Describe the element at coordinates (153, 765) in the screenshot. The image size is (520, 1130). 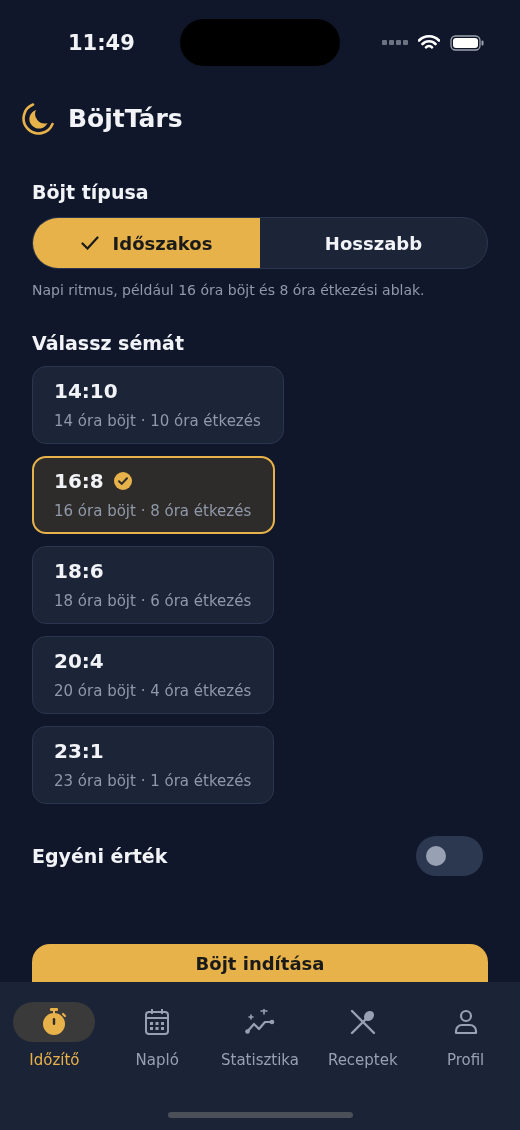
I see `plan-card: 23:1 23 óra böjt · 1 óra étkezés` at that location.